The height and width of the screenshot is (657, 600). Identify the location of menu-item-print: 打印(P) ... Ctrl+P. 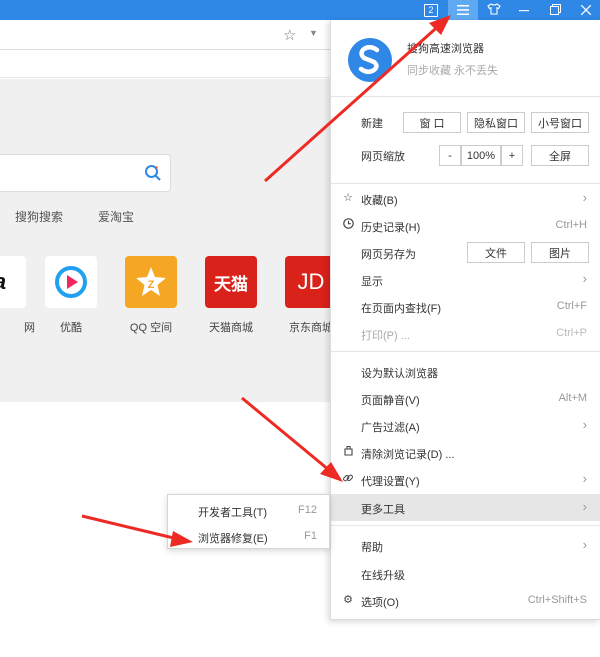
(465, 333).